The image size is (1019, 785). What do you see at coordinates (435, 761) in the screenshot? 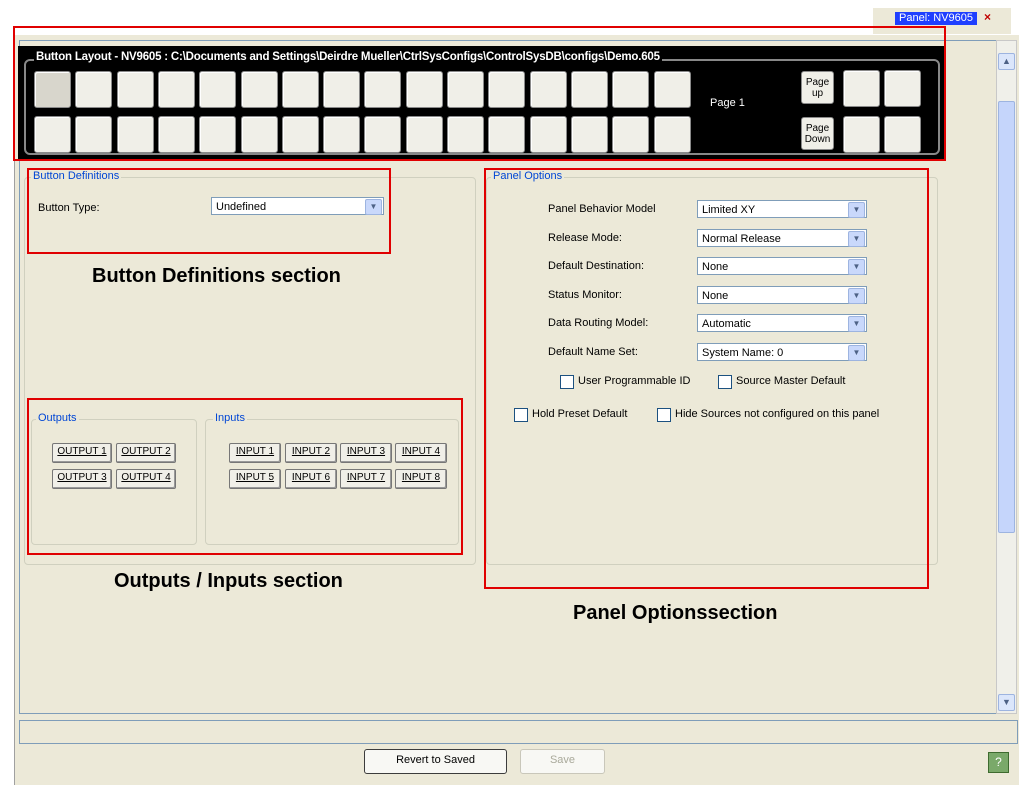
I see `revert-to-saved-button: Revert to Saved` at bounding box center [435, 761].